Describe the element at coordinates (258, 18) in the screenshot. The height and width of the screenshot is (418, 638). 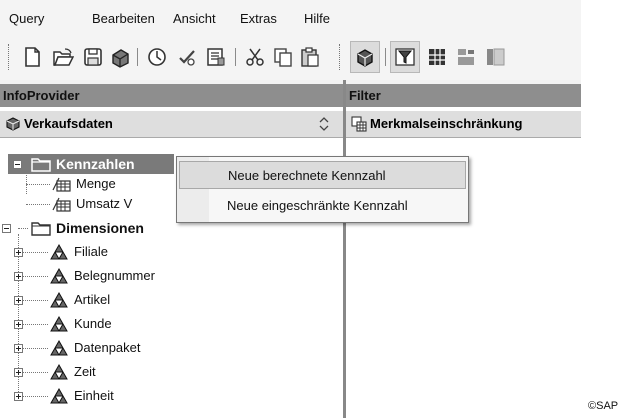
I see `menu-extras: Extras` at that location.